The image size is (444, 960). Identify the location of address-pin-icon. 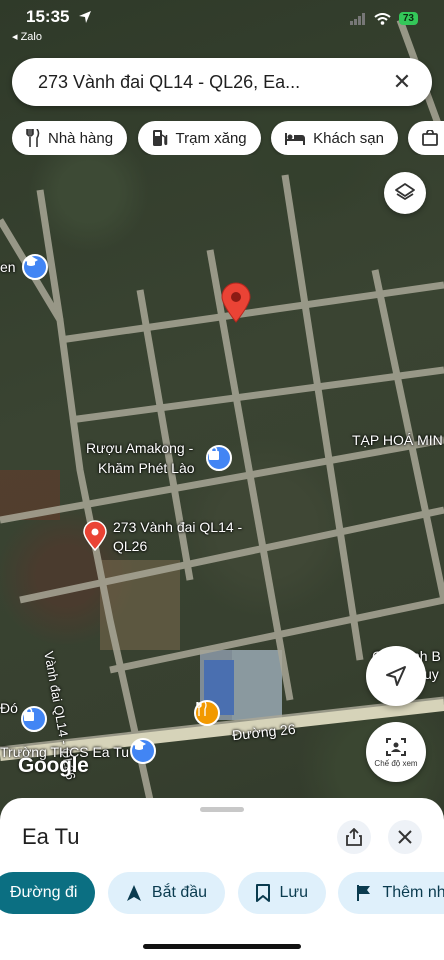
(95, 536).